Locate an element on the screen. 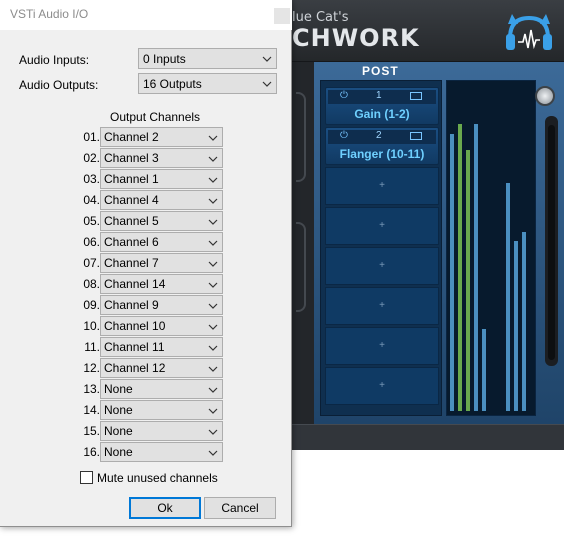 The height and width of the screenshot is (539, 564). dialog-titlebar: VSTi Audio I/O is located at coordinates (146, 15).